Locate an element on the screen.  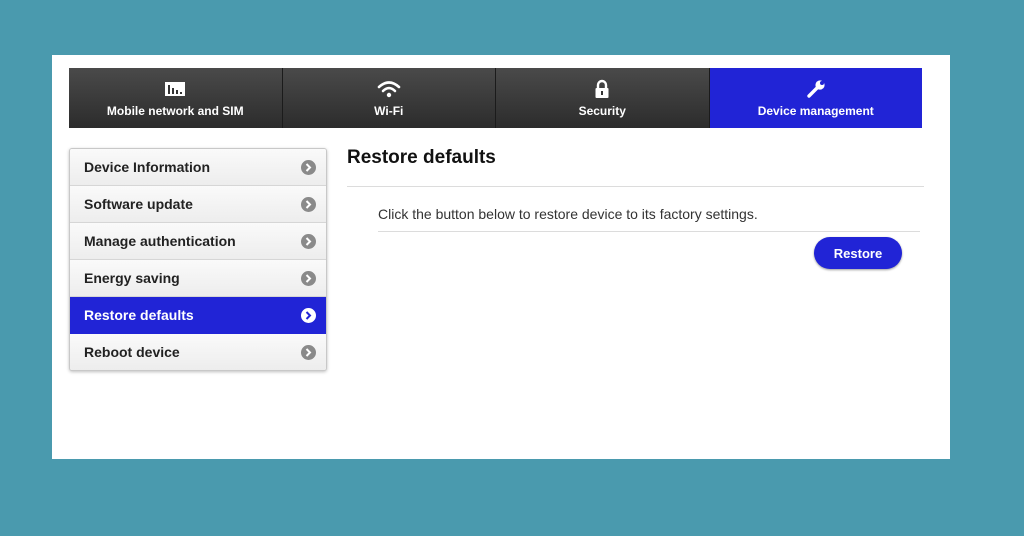
sidebar-item-device-information: Device Information is located at coordinates (198, 167).